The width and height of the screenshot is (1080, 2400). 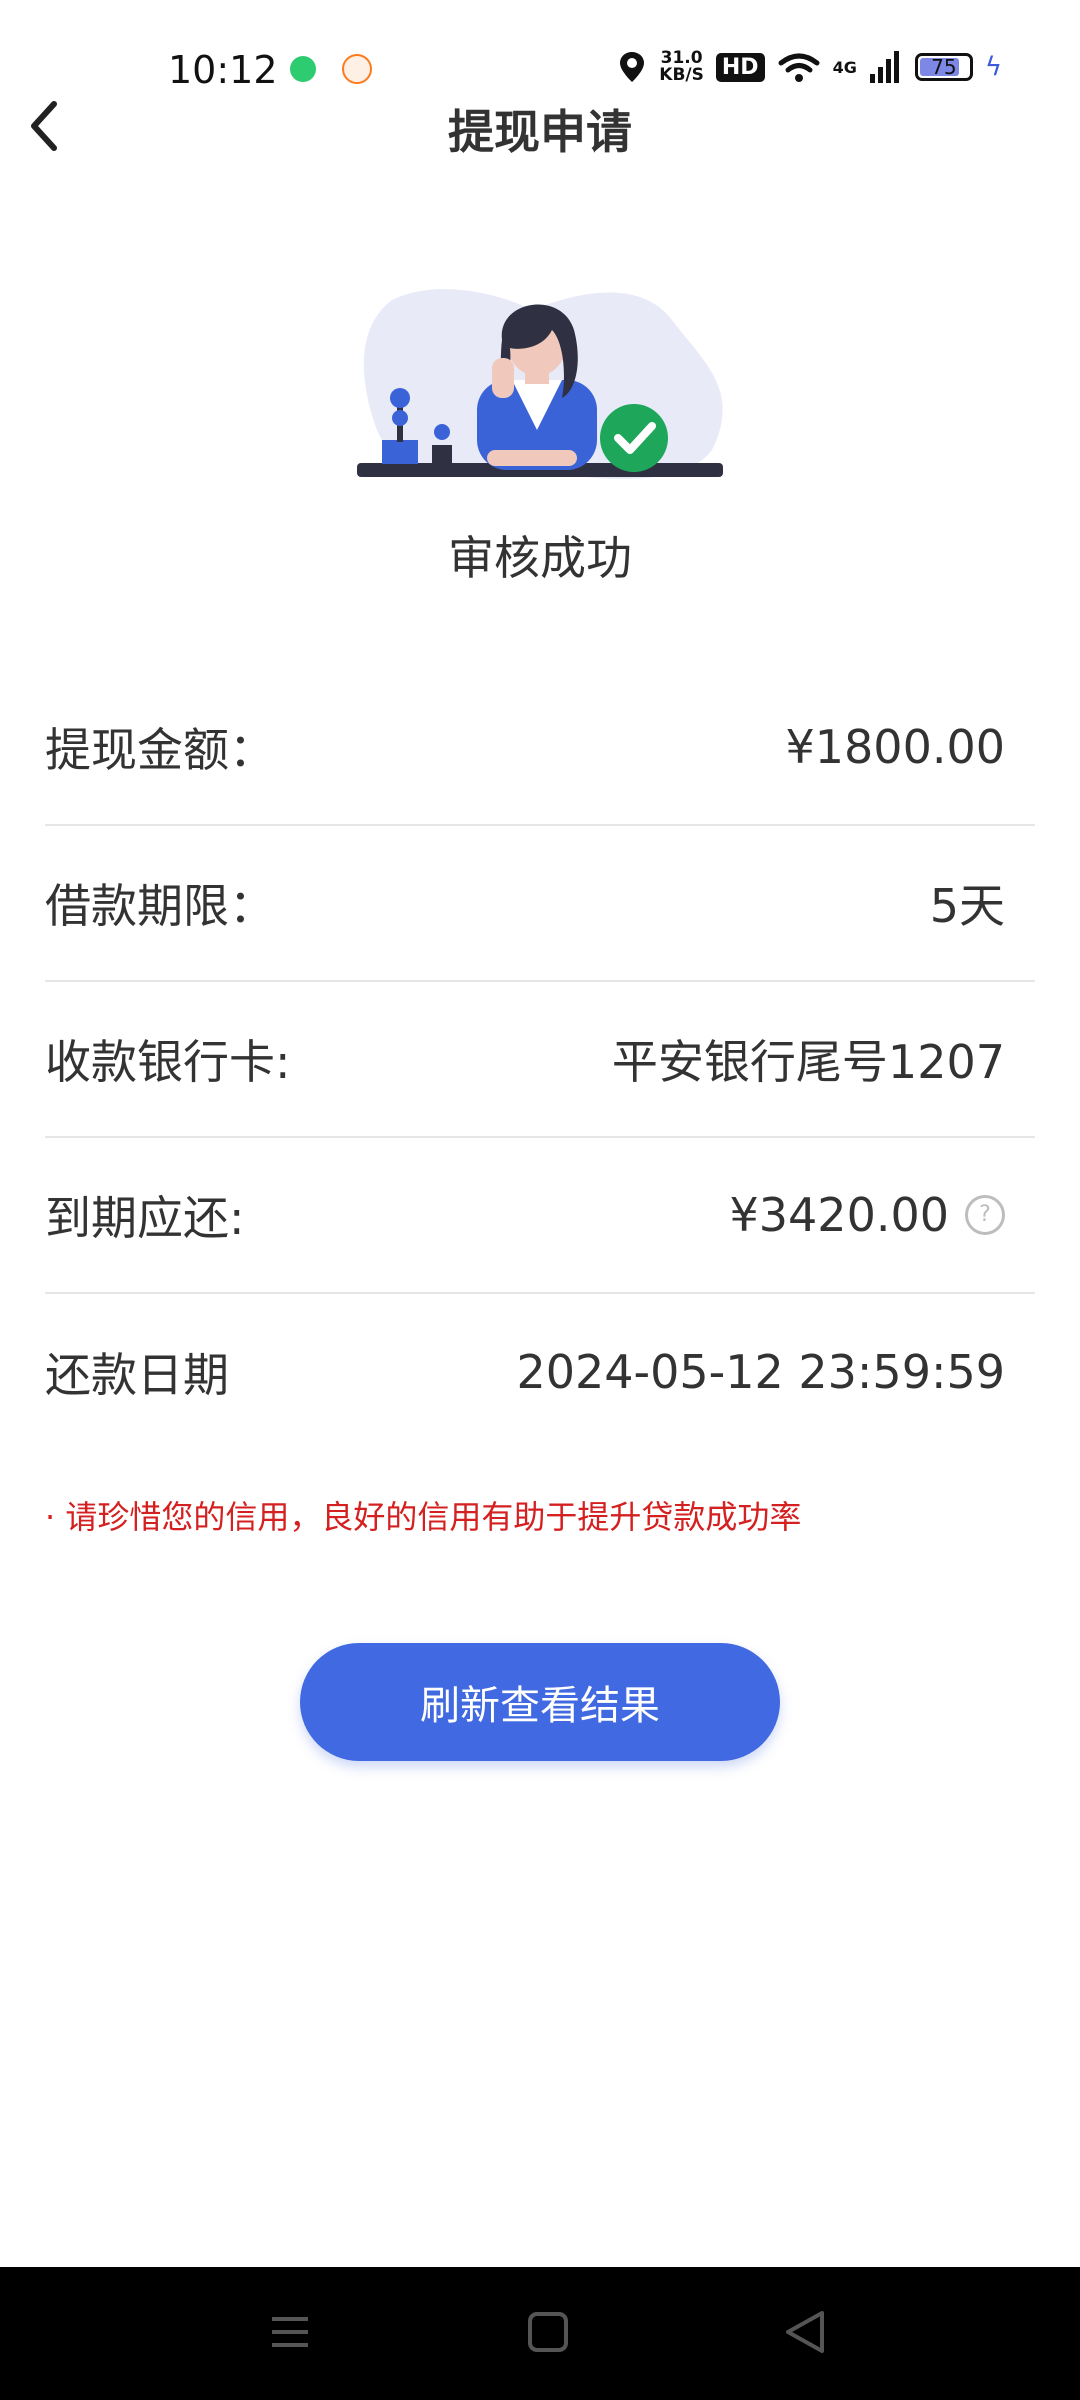 I want to click on detail-label: 到期应还:, so click(x=145, y=1218).